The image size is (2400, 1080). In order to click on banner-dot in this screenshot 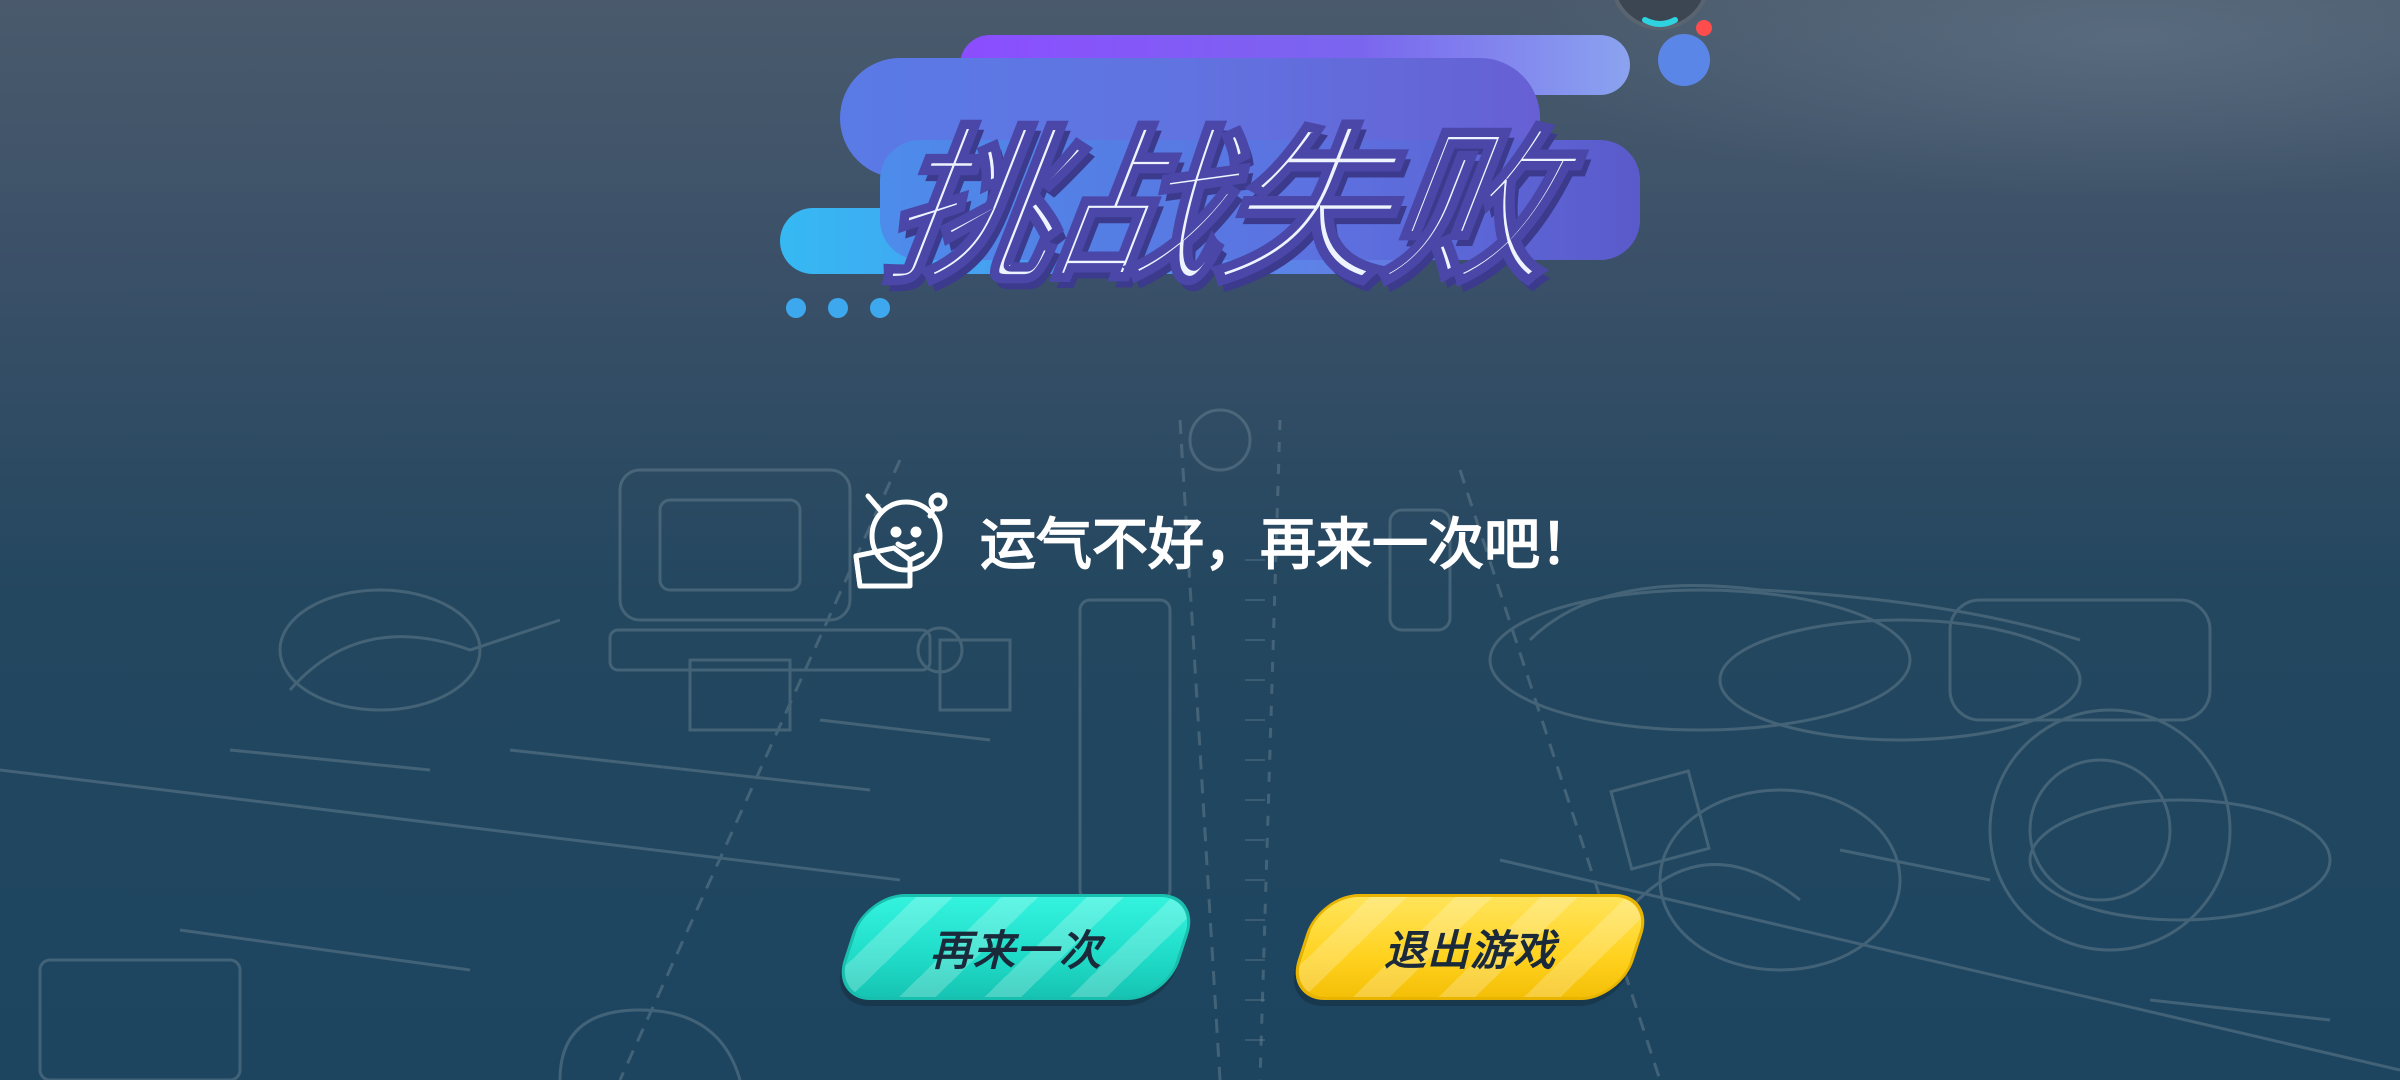, I will do `click(1684, 60)`.